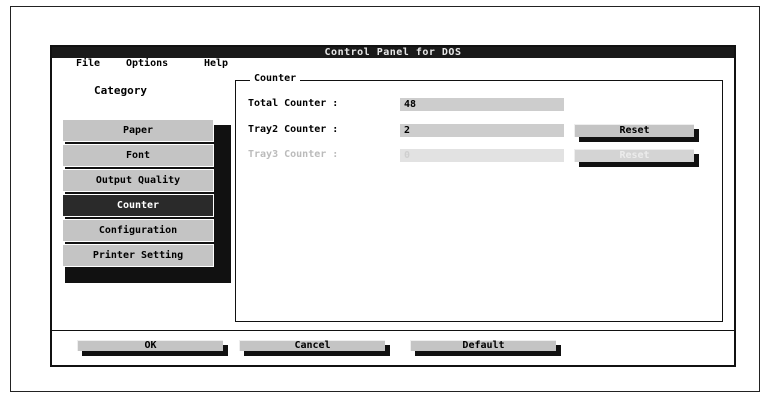 The height and width of the screenshot is (400, 771). Describe the element at coordinates (138, 205) in the screenshot. I see `sidebar-item-counter: Counter` at that location.